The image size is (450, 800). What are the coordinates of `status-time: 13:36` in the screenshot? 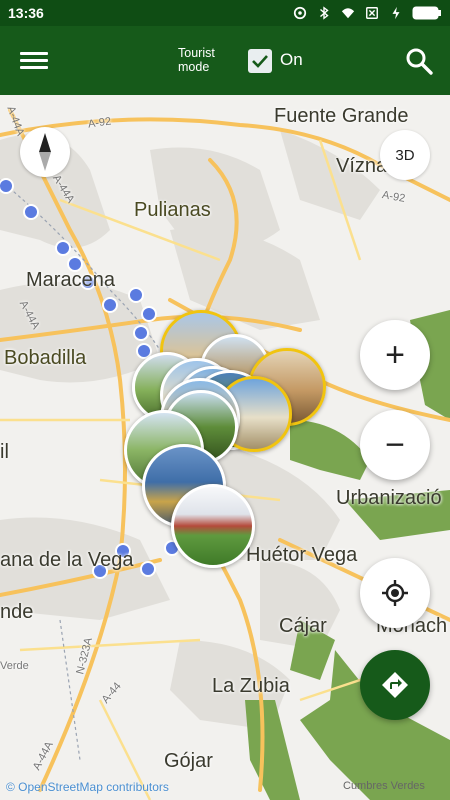 It's located at (26, 13).